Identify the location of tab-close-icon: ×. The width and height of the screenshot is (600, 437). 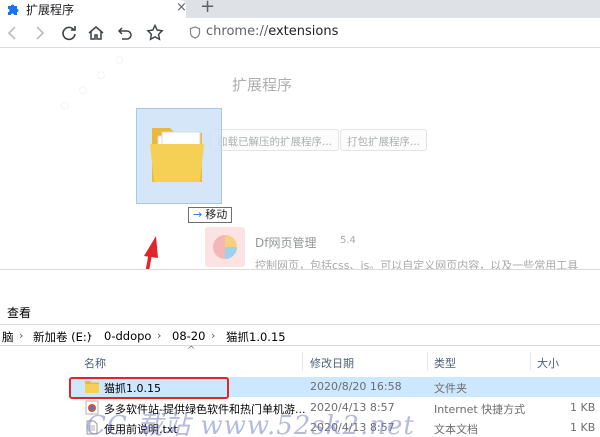
(181, 8).